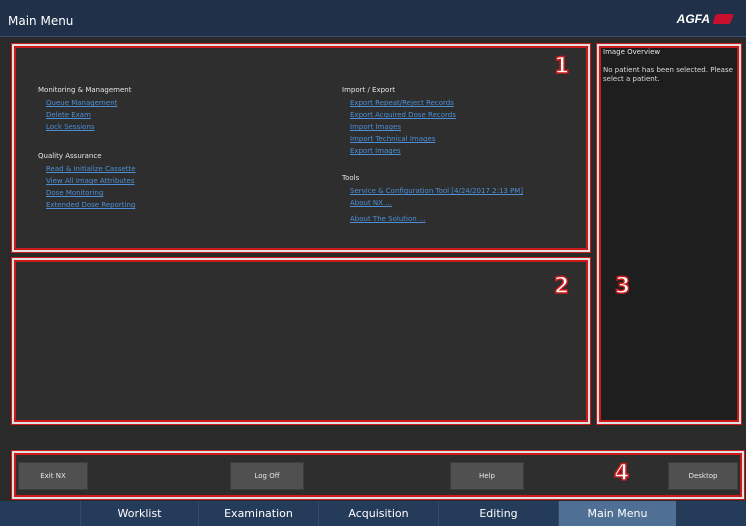 The width and height of the screenshot is (746, 526). Describe the element at coordinates (91, 205) in the screenshot. I see `extended-dose-reporting-link: Extended Dose Reporting` at that location.